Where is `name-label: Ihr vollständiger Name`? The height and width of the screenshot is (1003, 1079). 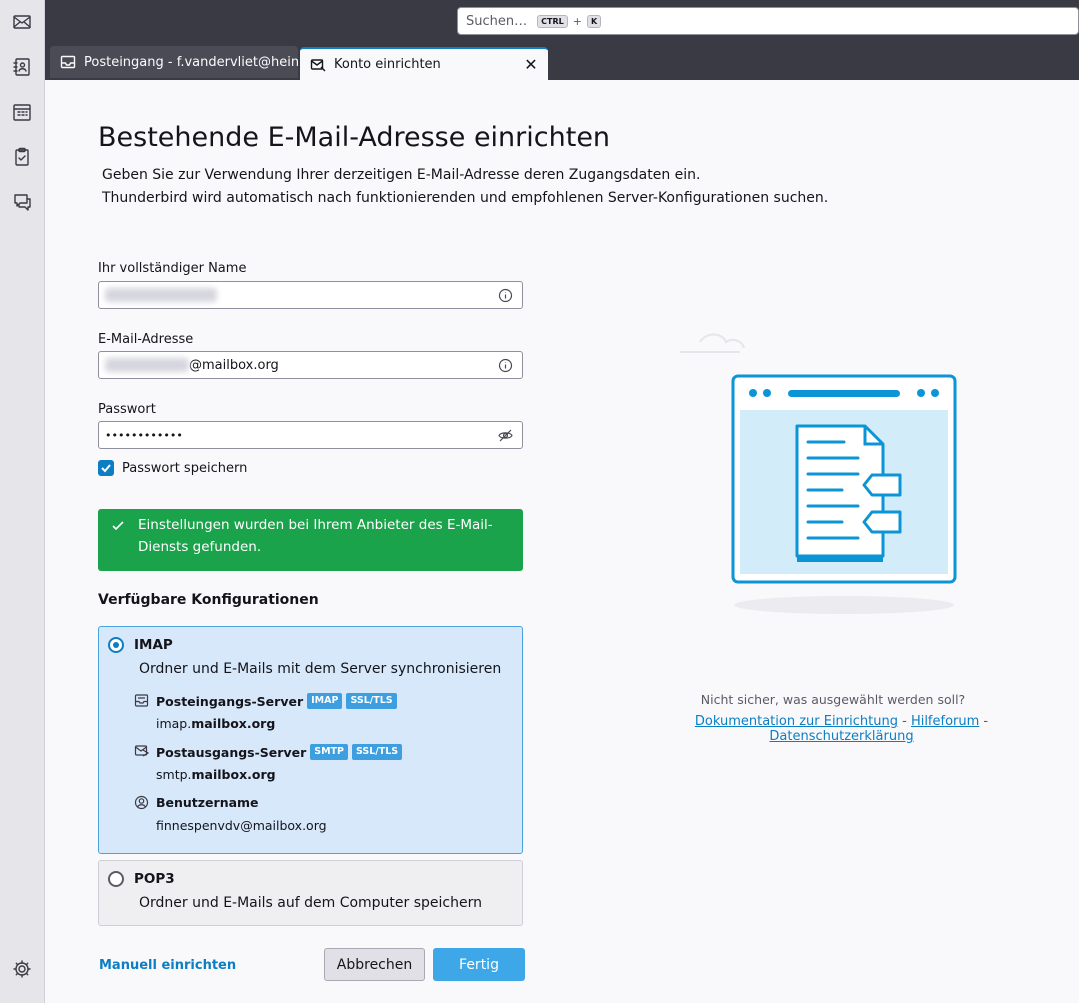
name-label: Ihr vollständiger Name is located at coordinates (172, 268).